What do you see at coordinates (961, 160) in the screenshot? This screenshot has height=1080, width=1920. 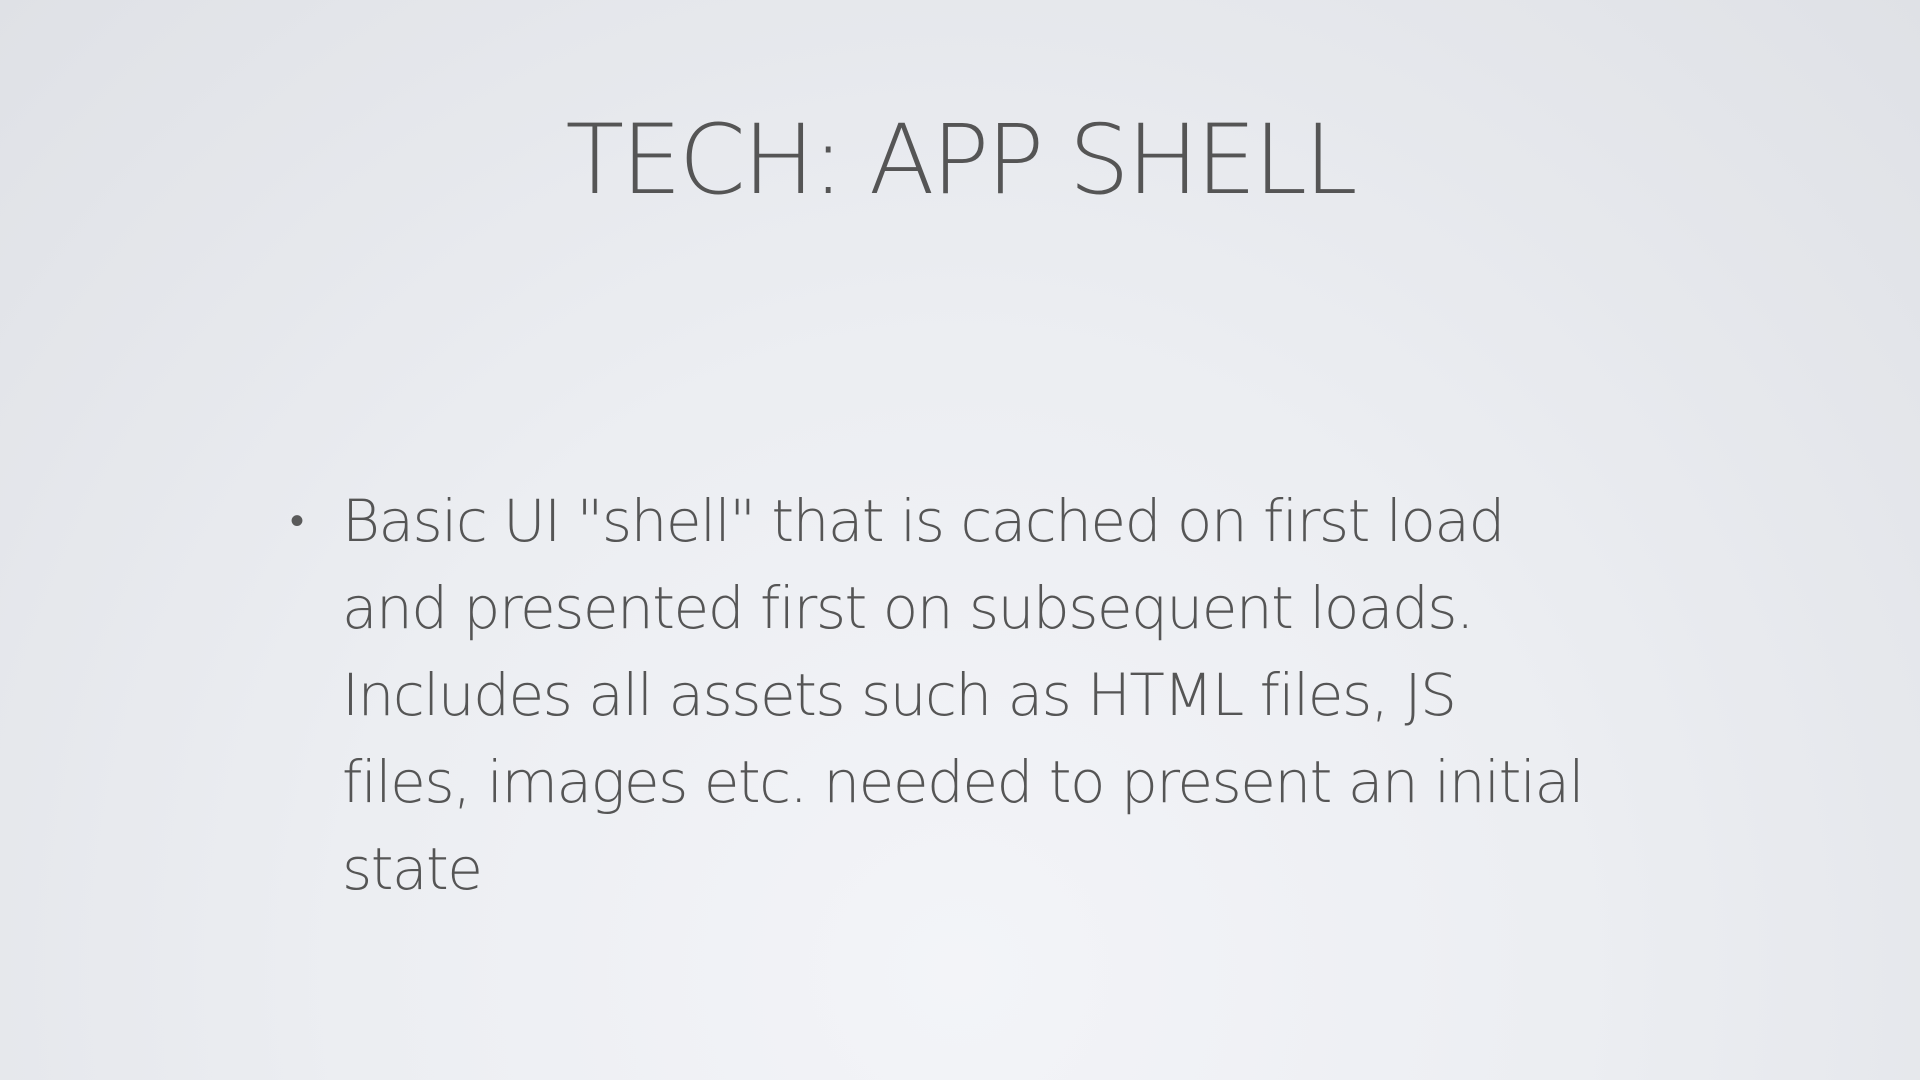 I see `slide-title: TECH: APP SHELL` at bounding box center [961, 160].